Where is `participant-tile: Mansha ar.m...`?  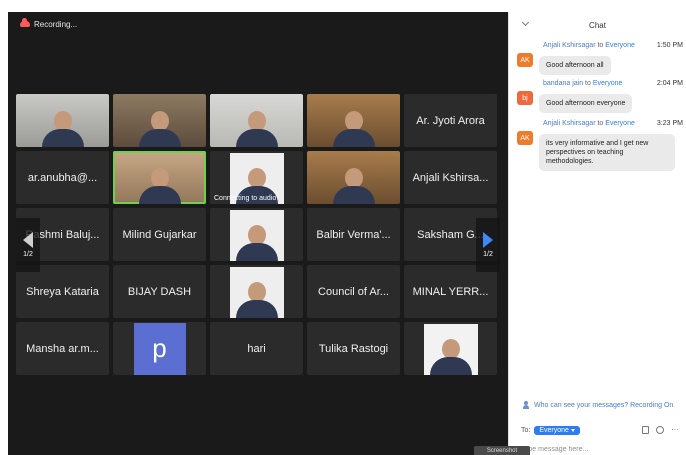
participant-tile: Mansha ar.m... is located at coordinates (62, 348).